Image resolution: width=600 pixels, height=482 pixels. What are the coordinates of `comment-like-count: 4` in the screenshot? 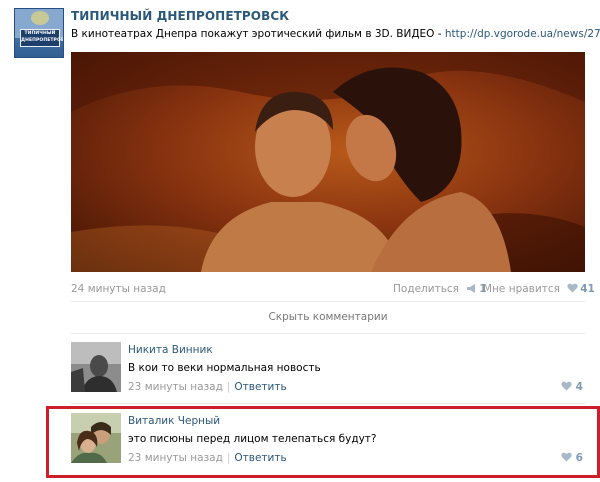 It's located at (579, 387).